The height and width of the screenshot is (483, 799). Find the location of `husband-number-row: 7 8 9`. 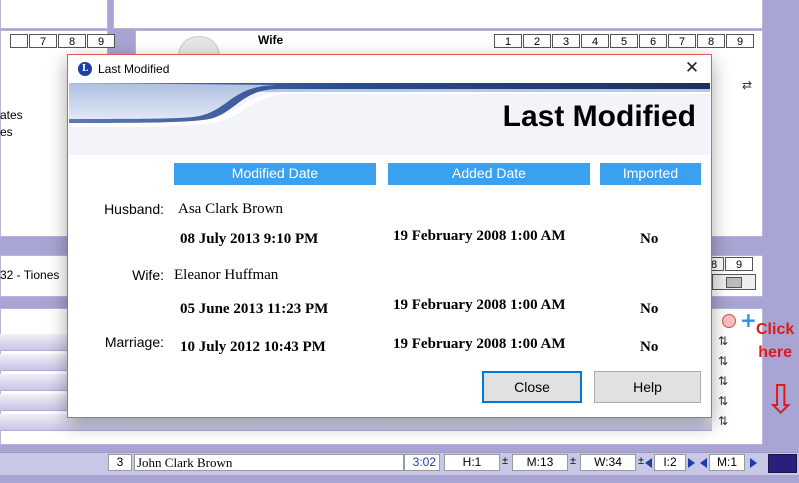

husband-number-row: 7 8 9 is located at coordinates (63, 41).